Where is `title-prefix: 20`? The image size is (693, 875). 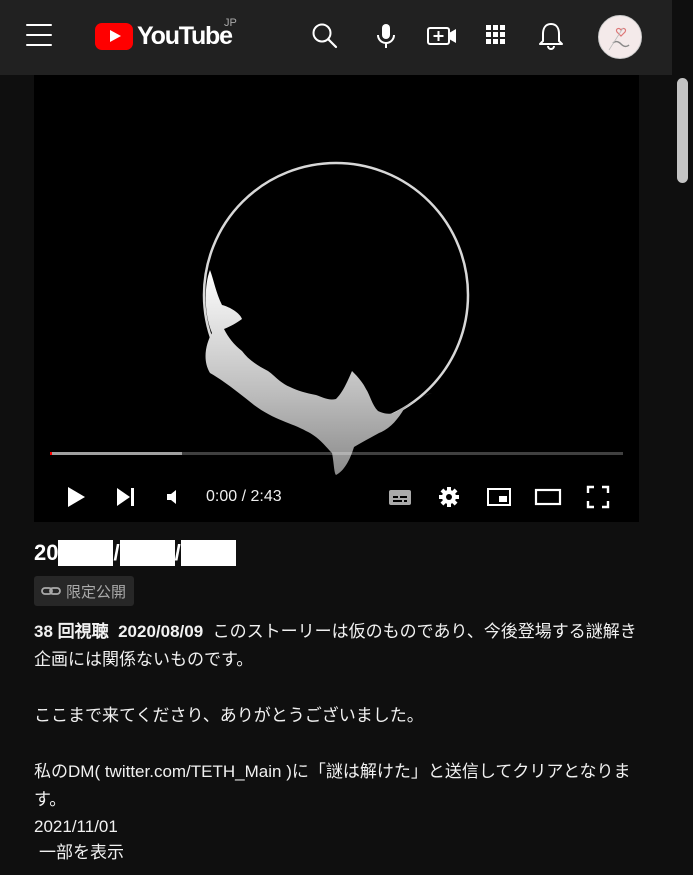 title-prefix: 20 is located at coordinates (46, 552).